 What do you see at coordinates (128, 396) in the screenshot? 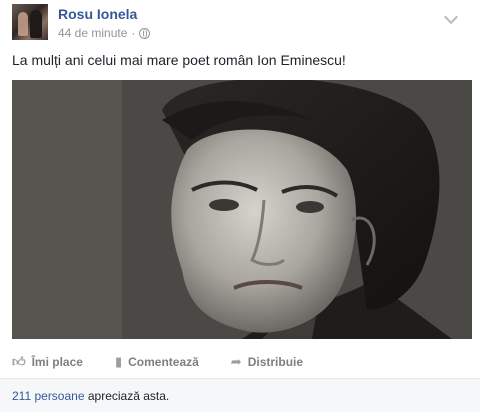
I see `likes-suffix: apreciază asta.` at bounding box center [128, 396].